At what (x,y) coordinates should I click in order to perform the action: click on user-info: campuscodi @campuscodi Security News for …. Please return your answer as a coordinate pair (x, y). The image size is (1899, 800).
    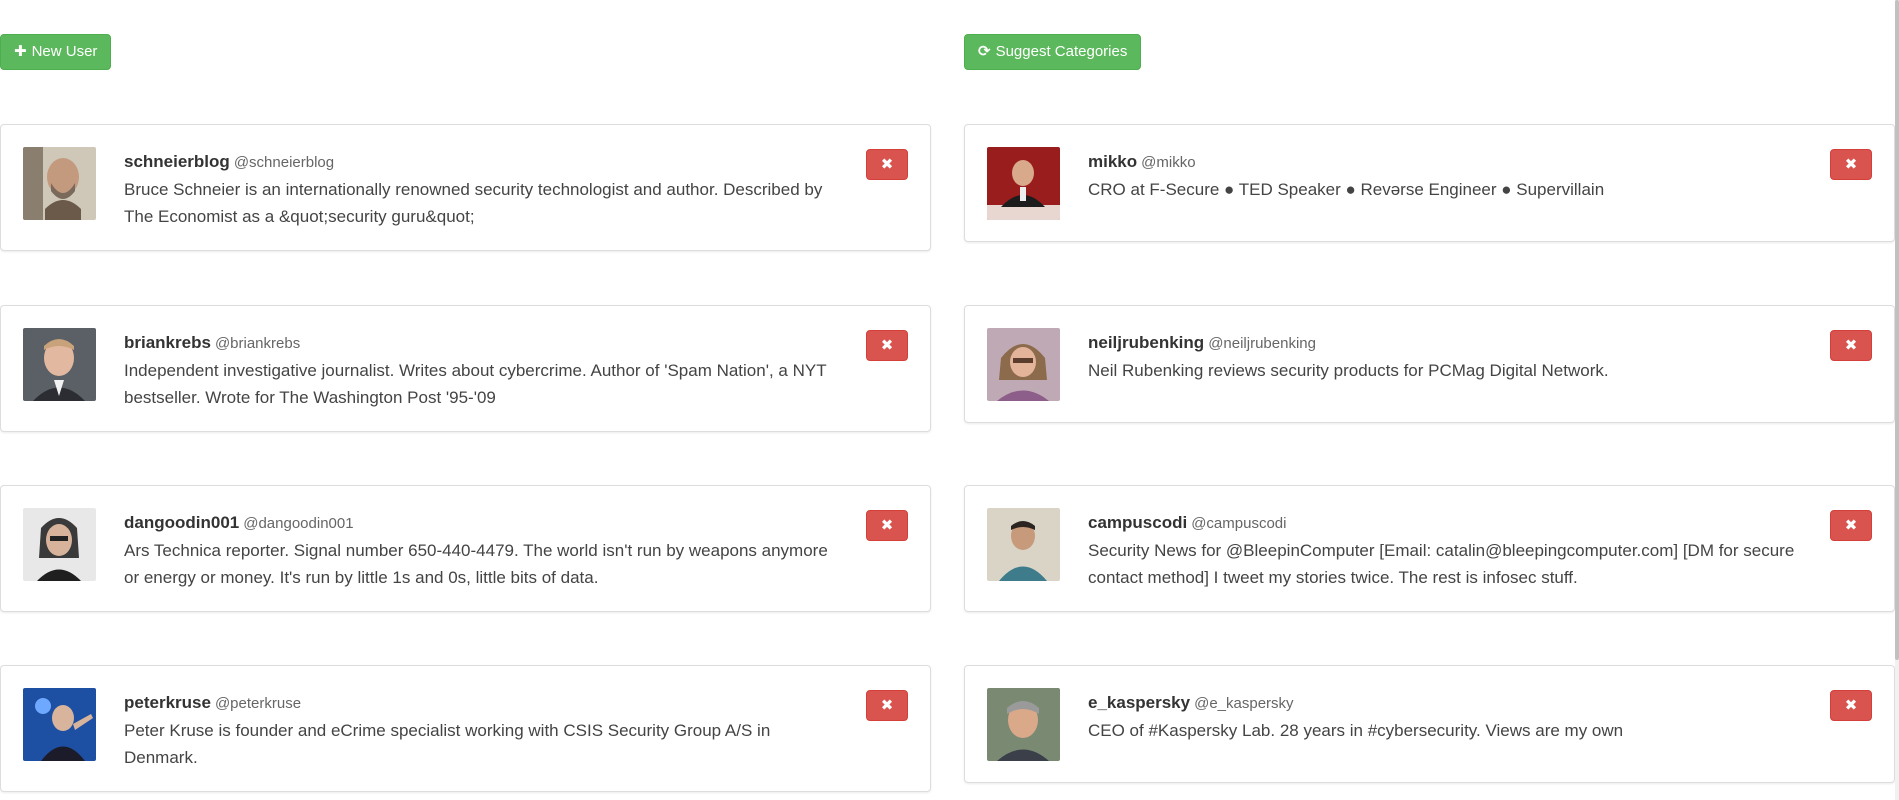
    Looking at the image, I should click on (1446, 550).